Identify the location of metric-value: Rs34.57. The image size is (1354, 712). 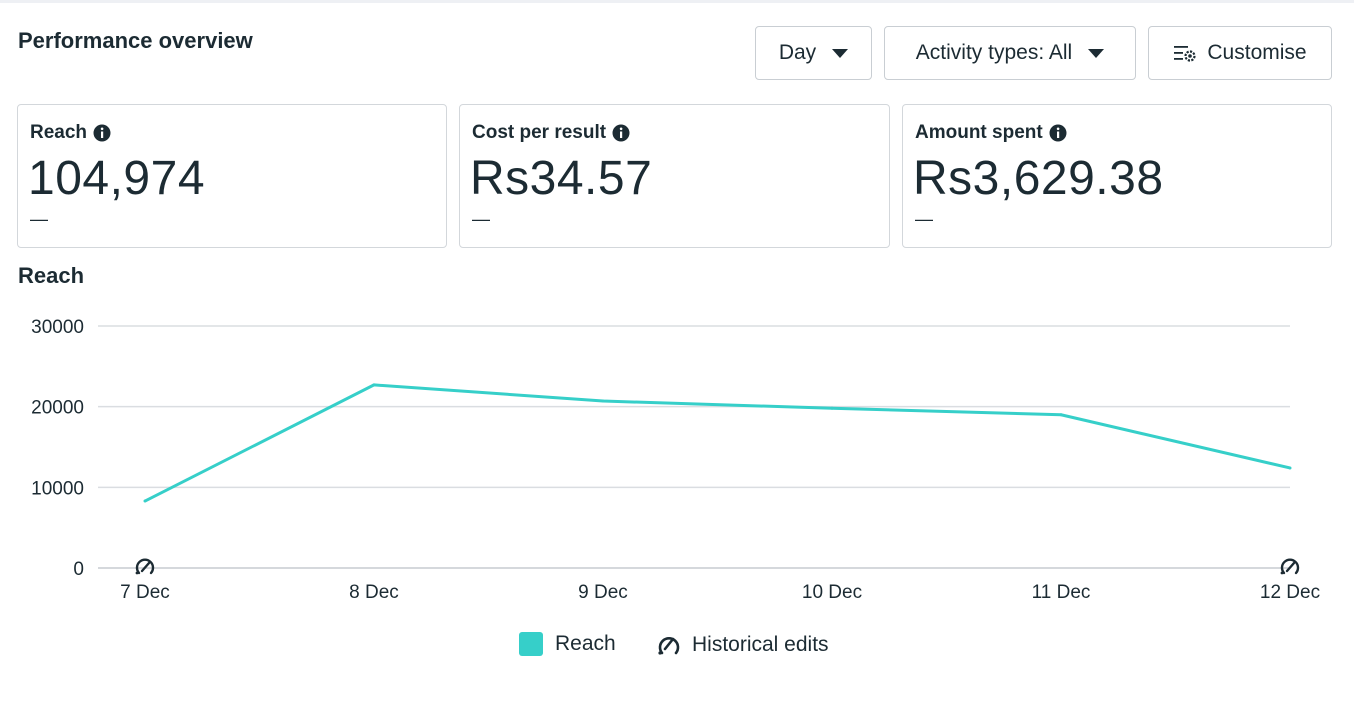
(561, 178).